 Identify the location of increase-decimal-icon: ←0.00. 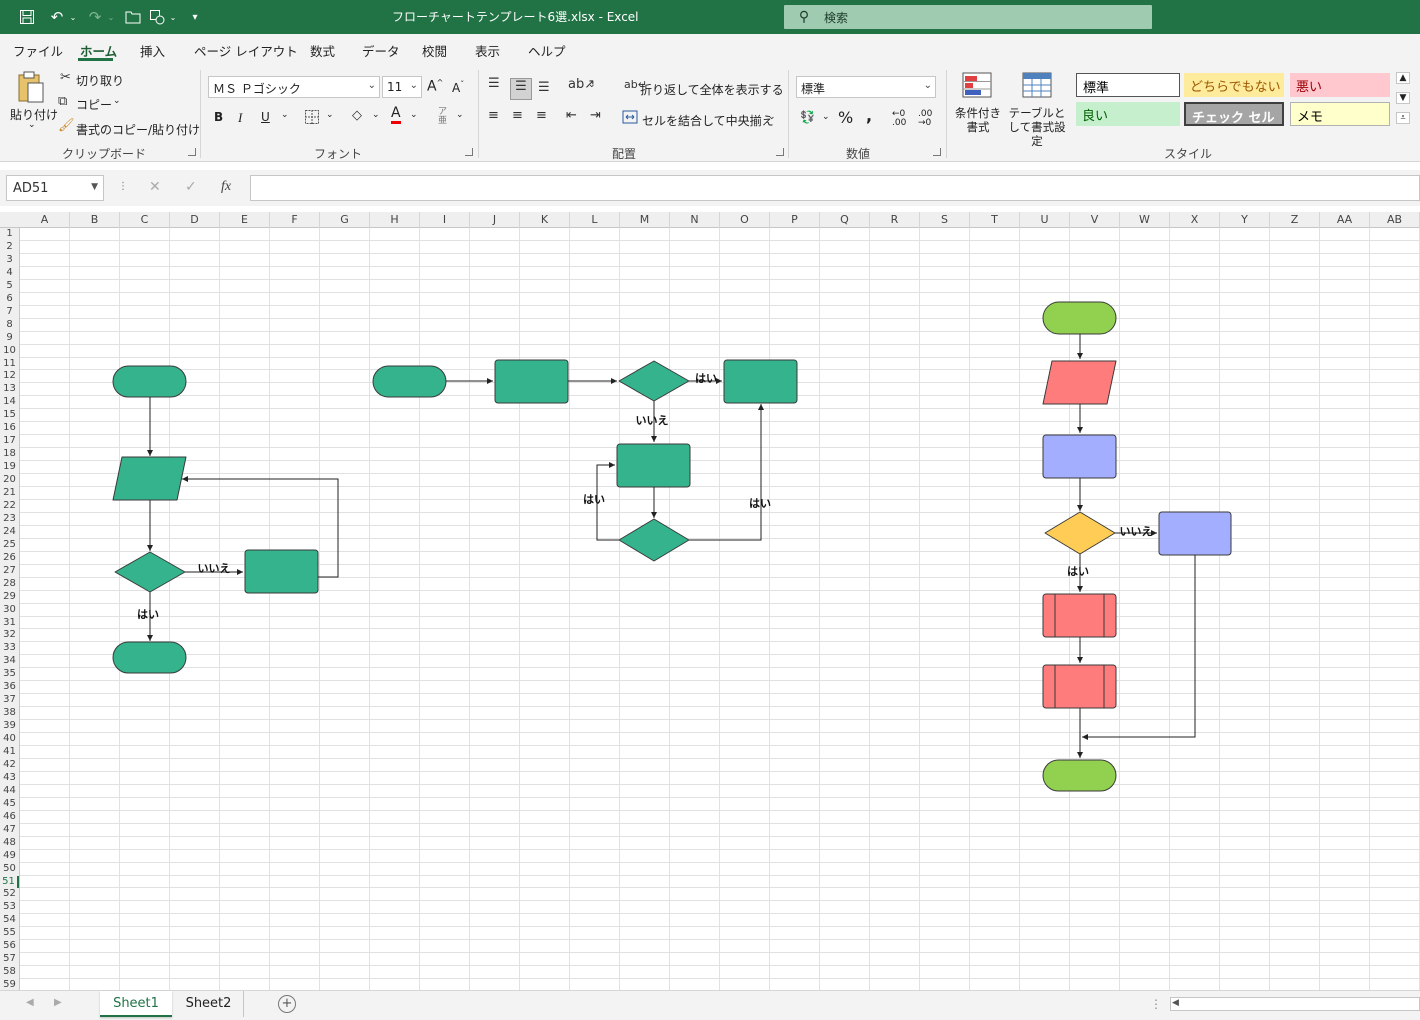
(899, 119).